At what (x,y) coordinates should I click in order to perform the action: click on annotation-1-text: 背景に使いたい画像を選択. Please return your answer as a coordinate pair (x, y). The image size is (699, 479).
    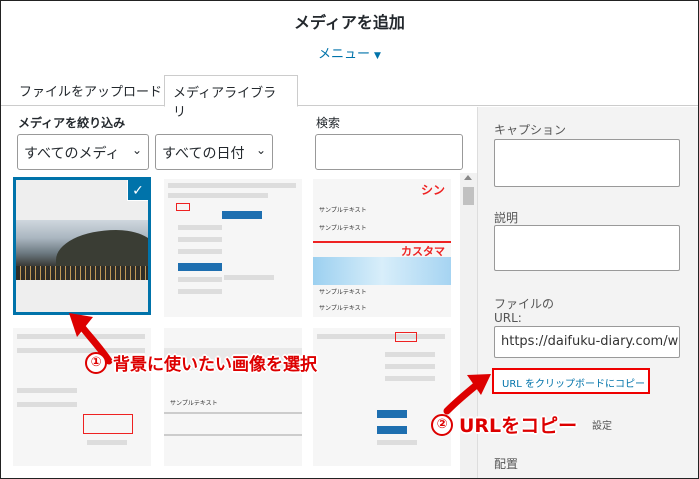
    Looking at the image, I should click on (215, 365).